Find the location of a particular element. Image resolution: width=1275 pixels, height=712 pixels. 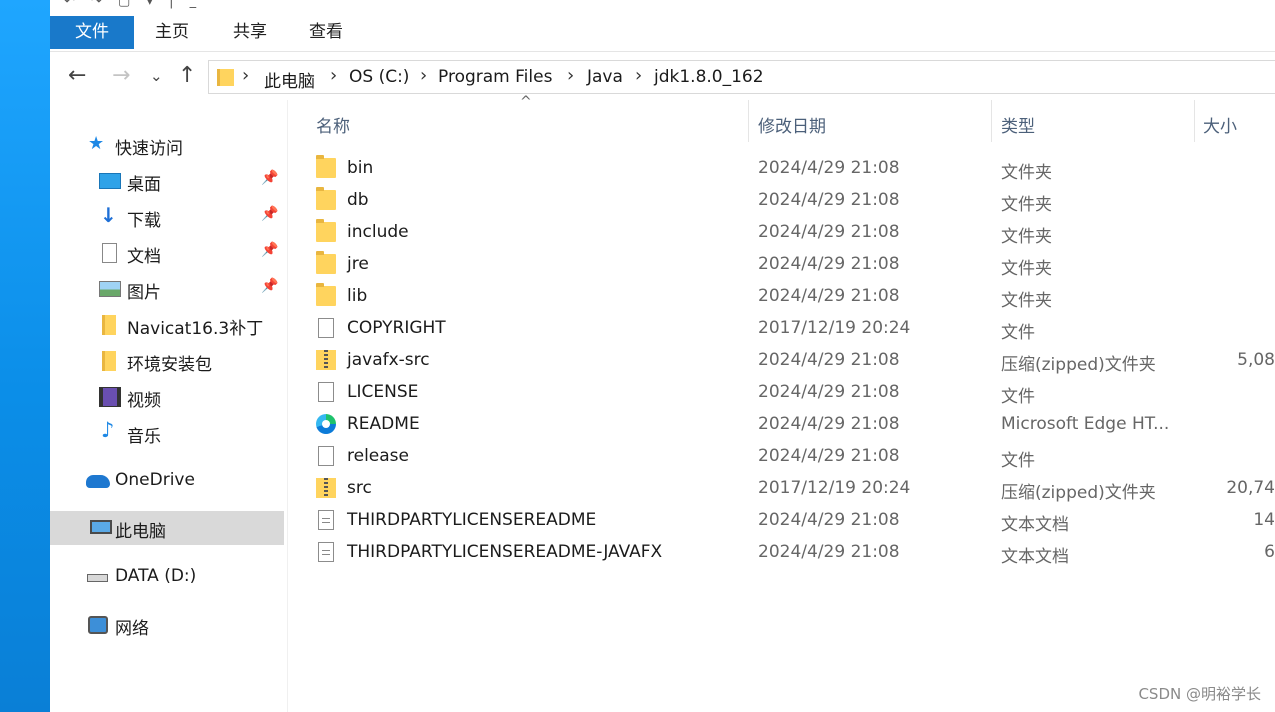

file-size: 20,74 is located at coordinates (1250, 488).